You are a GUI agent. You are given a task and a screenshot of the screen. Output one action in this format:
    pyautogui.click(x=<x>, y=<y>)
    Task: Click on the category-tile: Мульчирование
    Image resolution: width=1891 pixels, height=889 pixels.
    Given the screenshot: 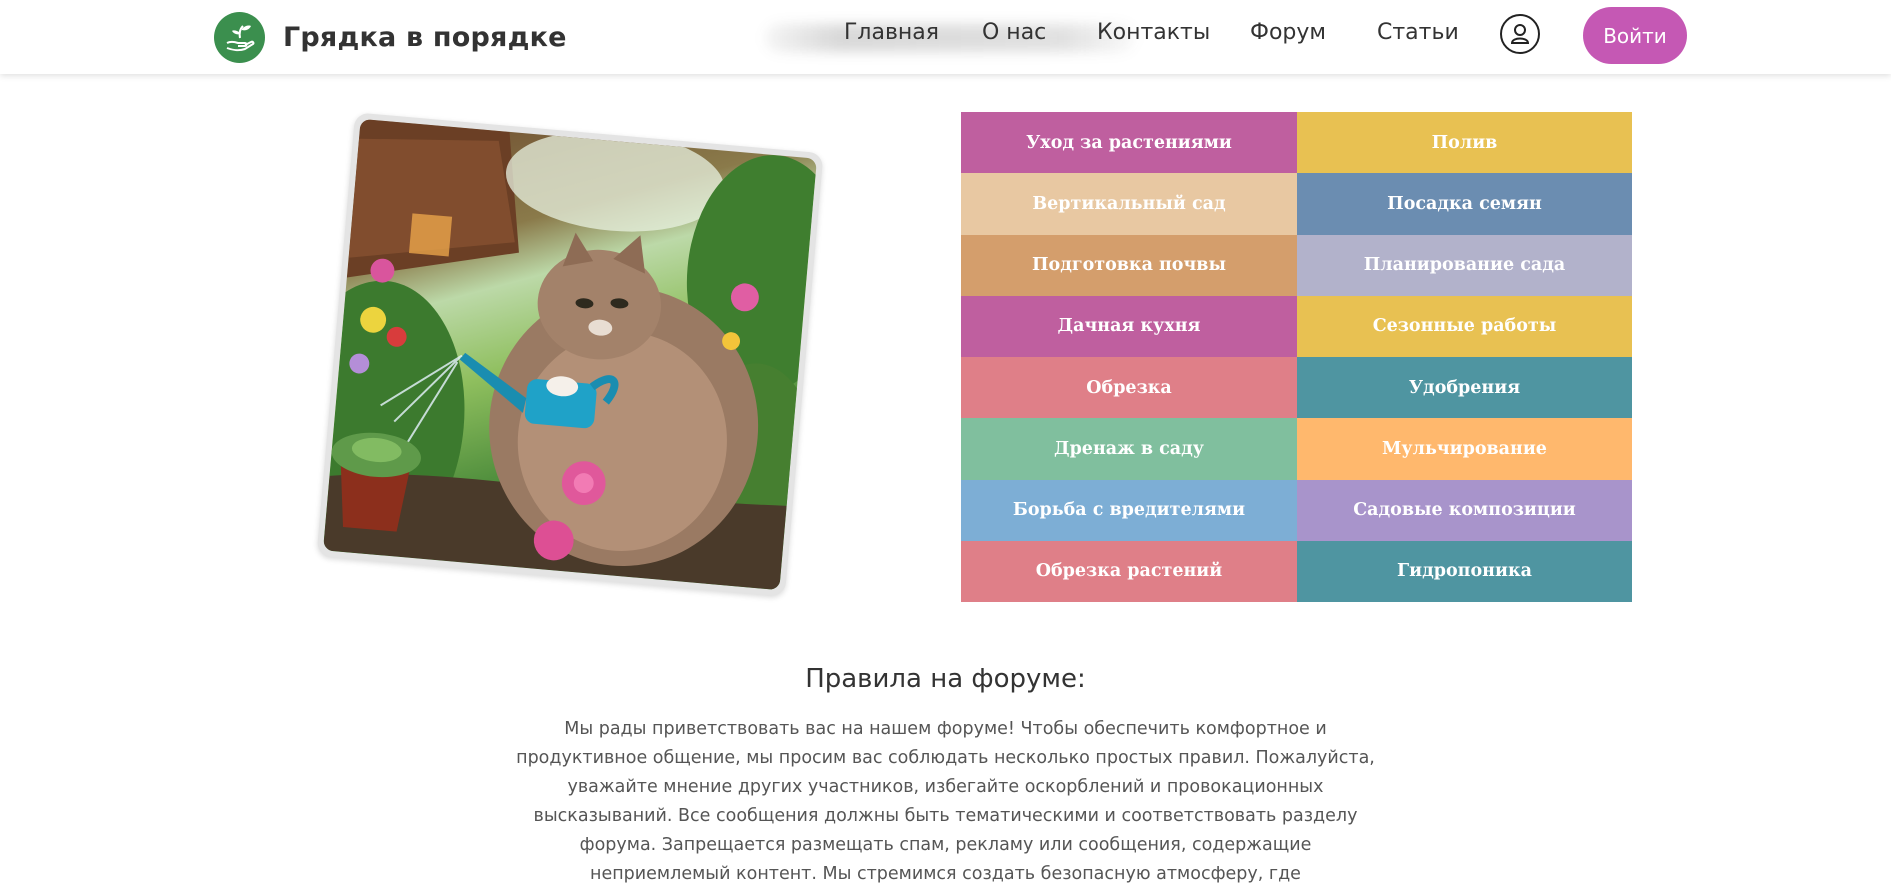 What is the action you would take?
    pyautogui.click(x=1464, y=449)
    